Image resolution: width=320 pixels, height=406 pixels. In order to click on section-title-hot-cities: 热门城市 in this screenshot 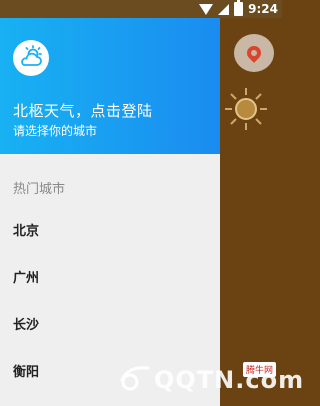, I will do `click(39, 189)`.